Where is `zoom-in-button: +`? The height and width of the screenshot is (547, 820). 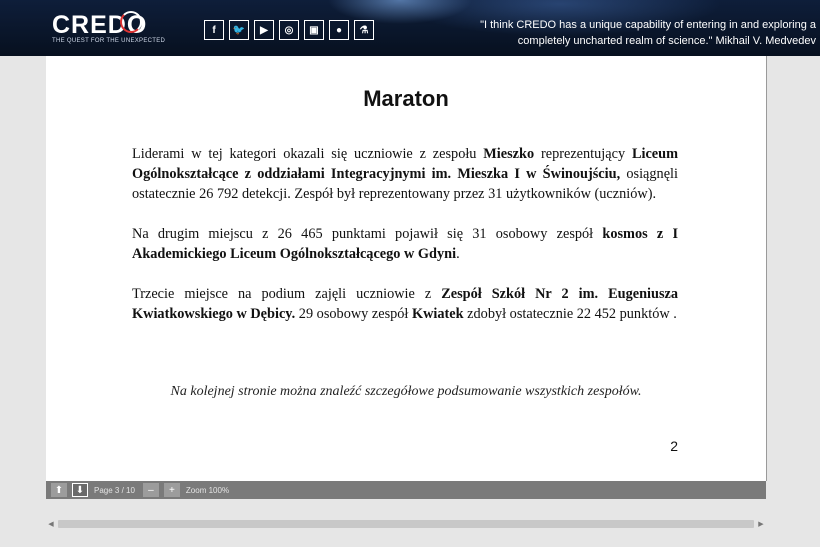
zoom-in-button: + is located at coordinates (171, 490).